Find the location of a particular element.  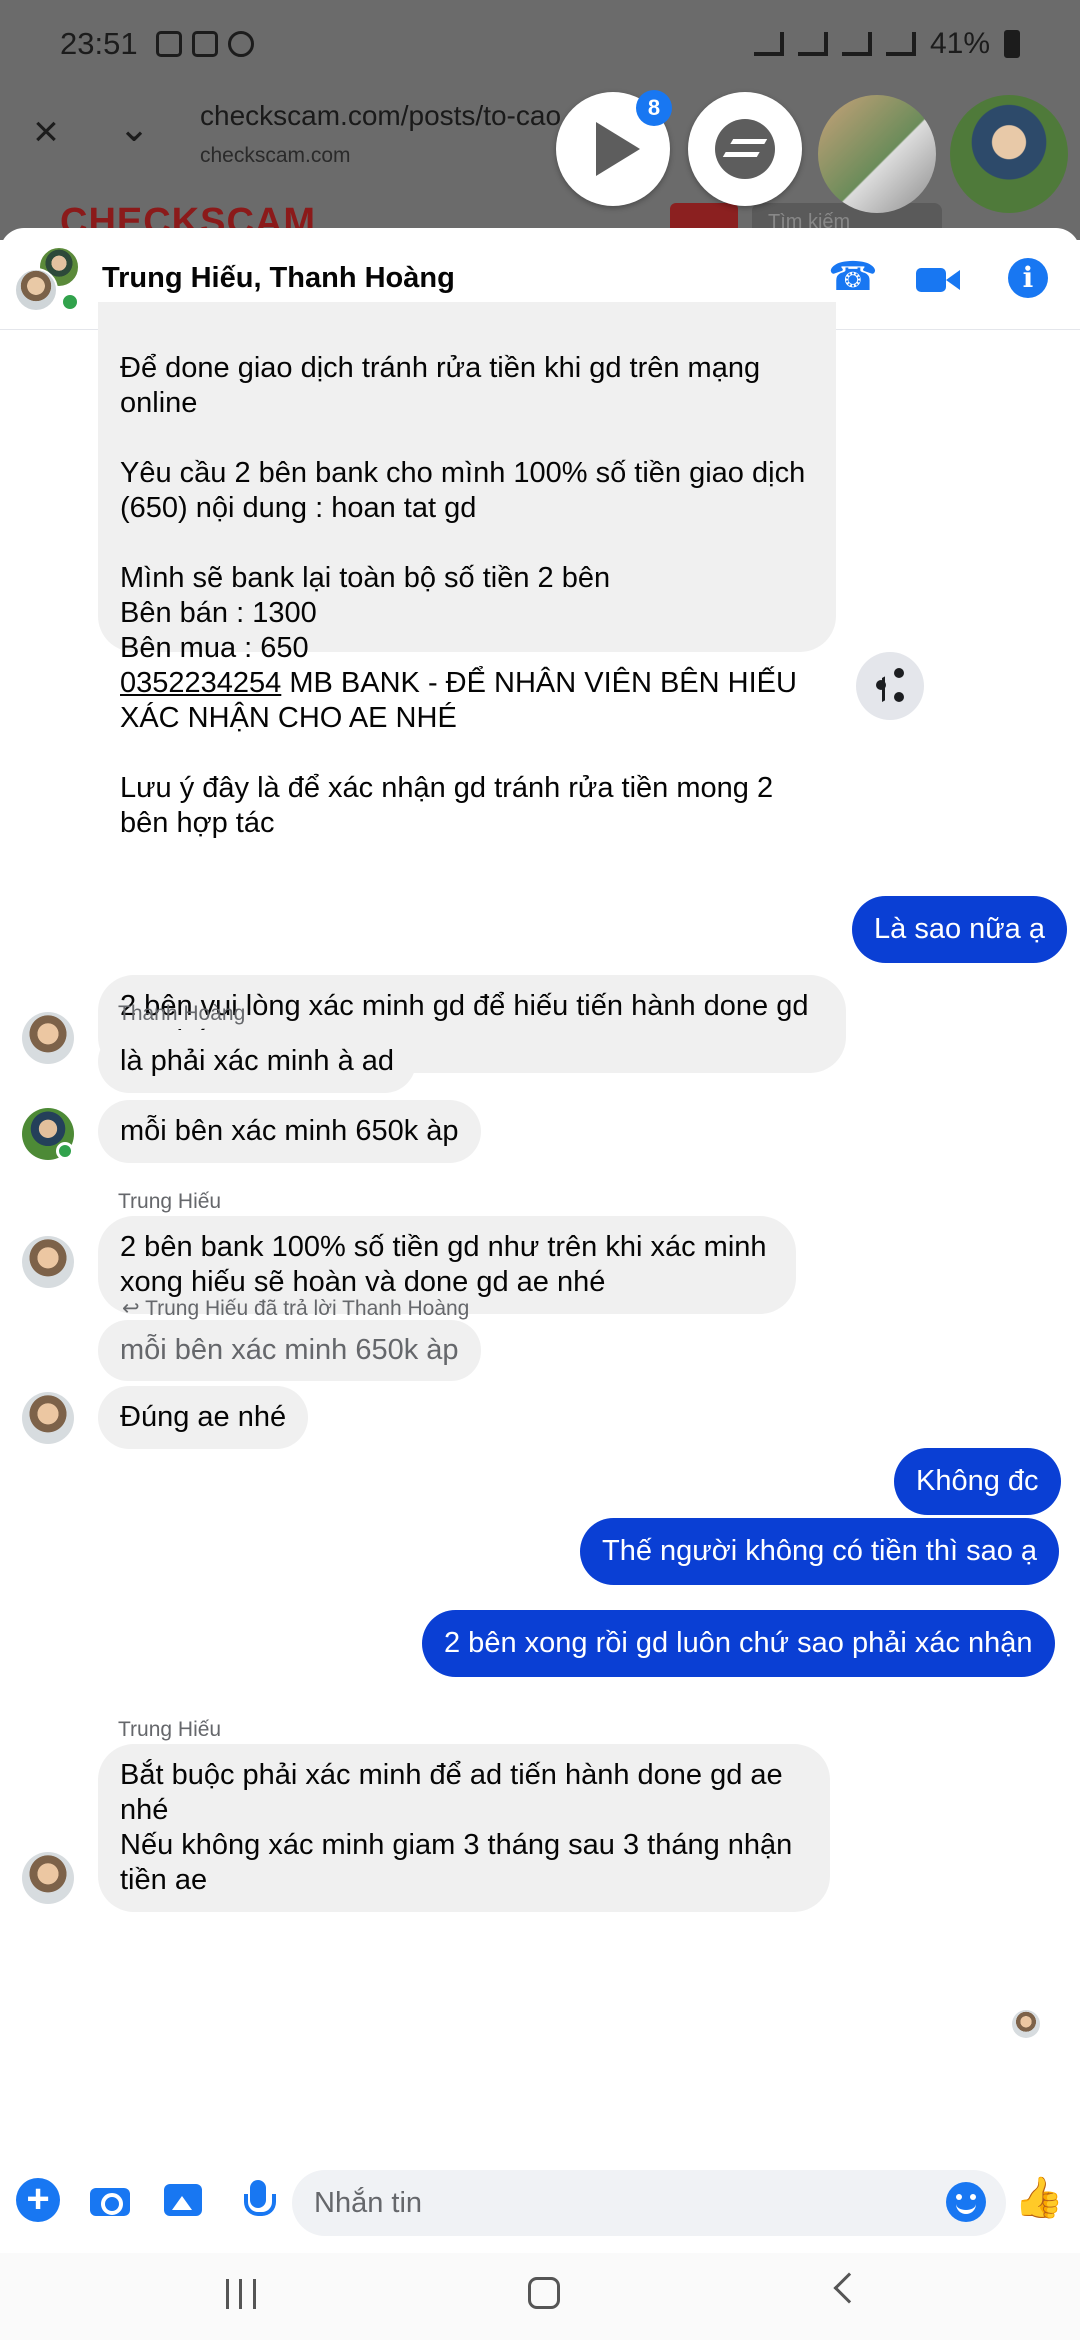

message-composer: + Nhắn tin is located at coordinates (540, 2201).